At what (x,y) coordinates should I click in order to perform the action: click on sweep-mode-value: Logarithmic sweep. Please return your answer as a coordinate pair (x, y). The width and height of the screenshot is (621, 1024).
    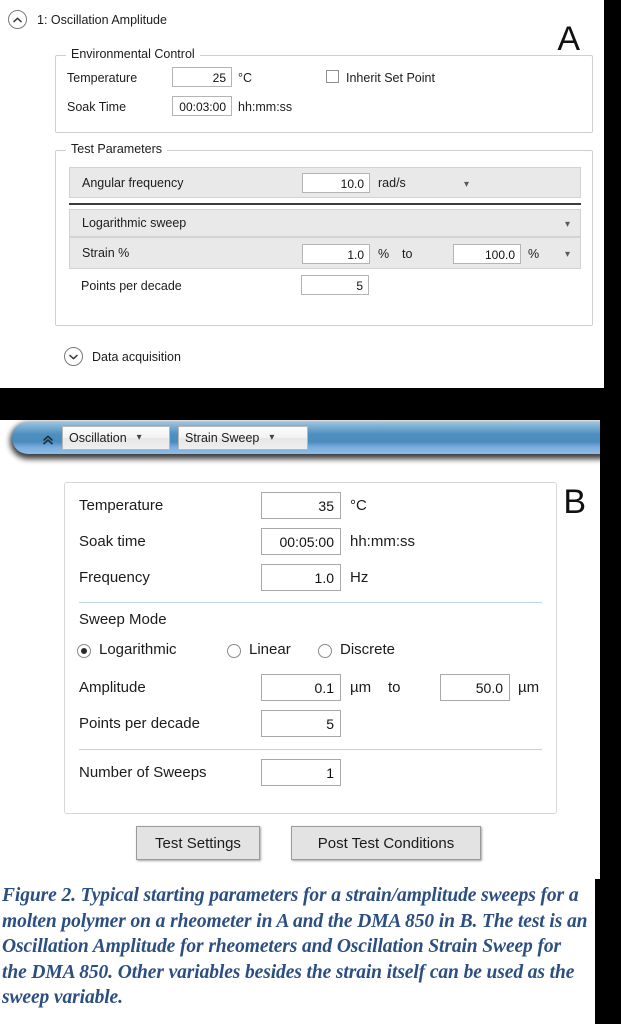
    Looking at the image, I should click on (134, 223).